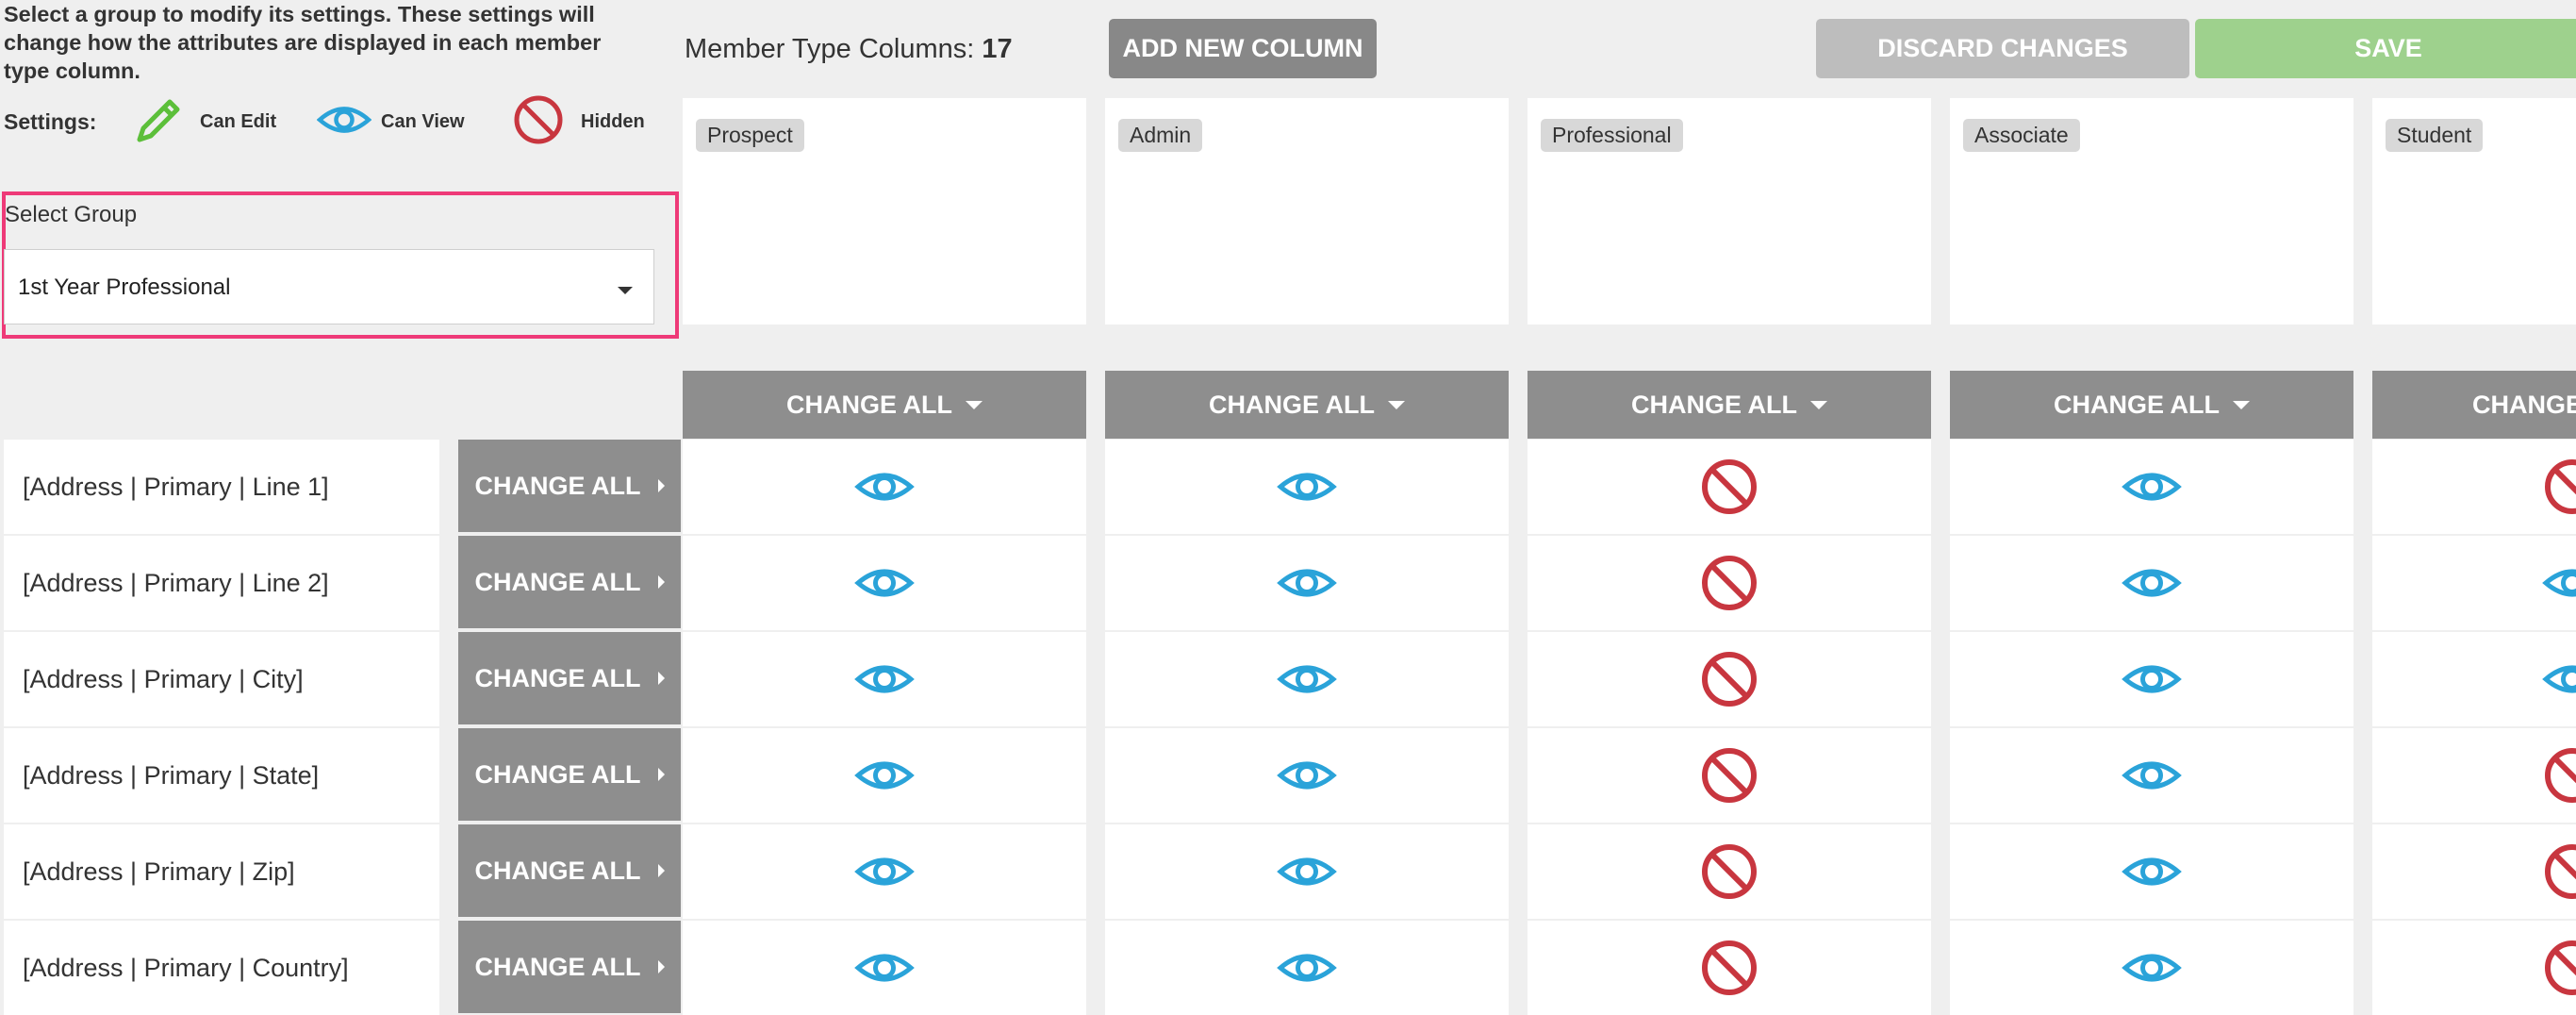 The width and height of the screenshot is (2576, 1015). I want to click on caret-down-icon, so click(1818, 405).